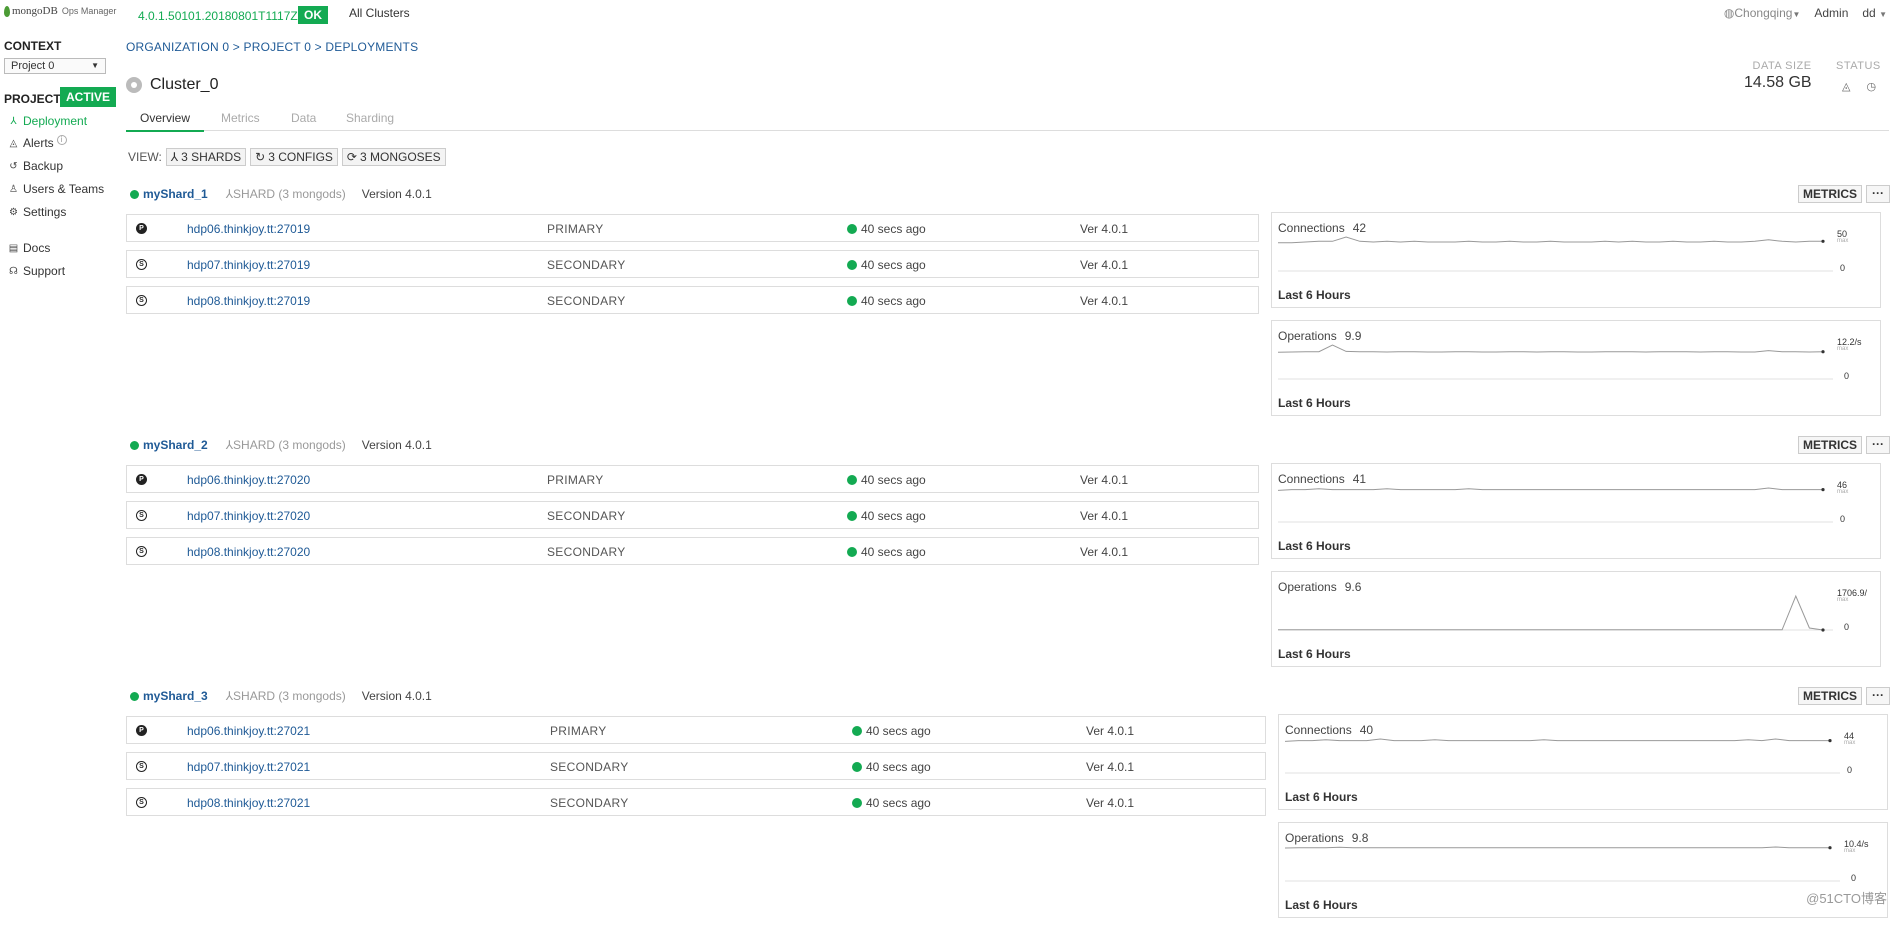  Describe the element at coordinates (33, 66) in the screenshot. I see `project-select-value: Project 0` at that location.